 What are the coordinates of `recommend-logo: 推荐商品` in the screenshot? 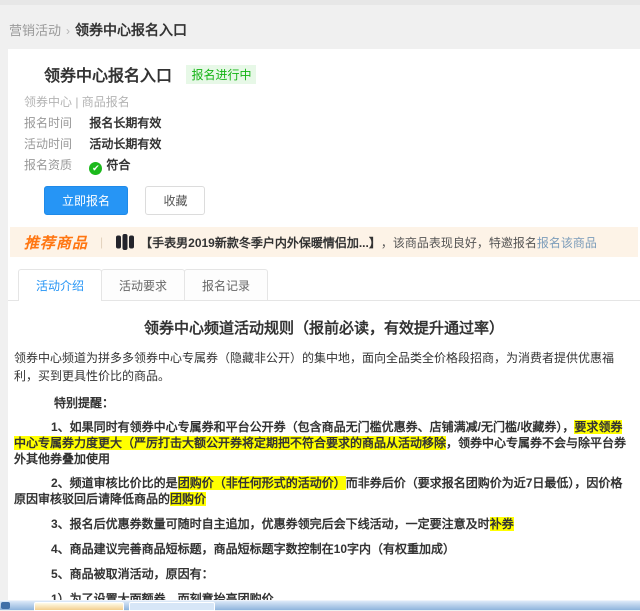 It's located at (56, 243).